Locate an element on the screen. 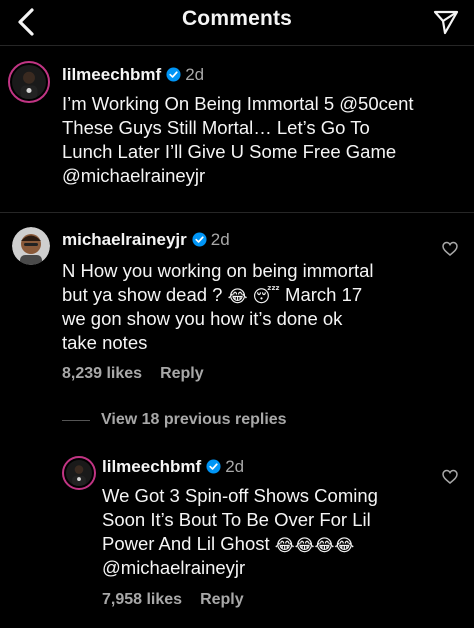 Image resolution: width=474 pixels, height=628 pixels. view-replies-button: View 18 previous replies is located at coordinates (194, 420).